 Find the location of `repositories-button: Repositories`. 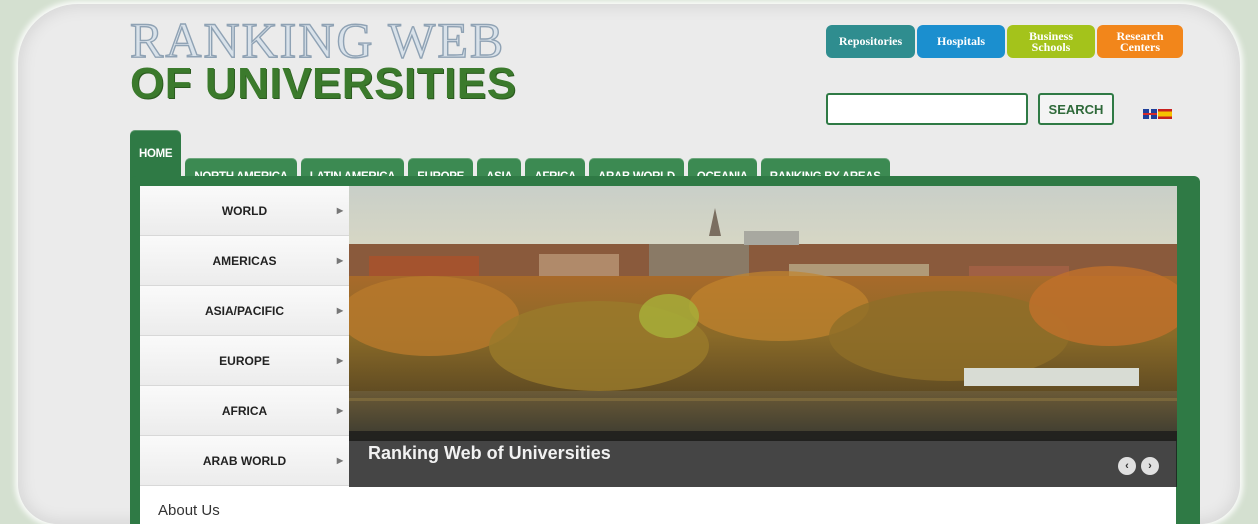

repositories-button: Repositories is located at coordinates (870, 41).